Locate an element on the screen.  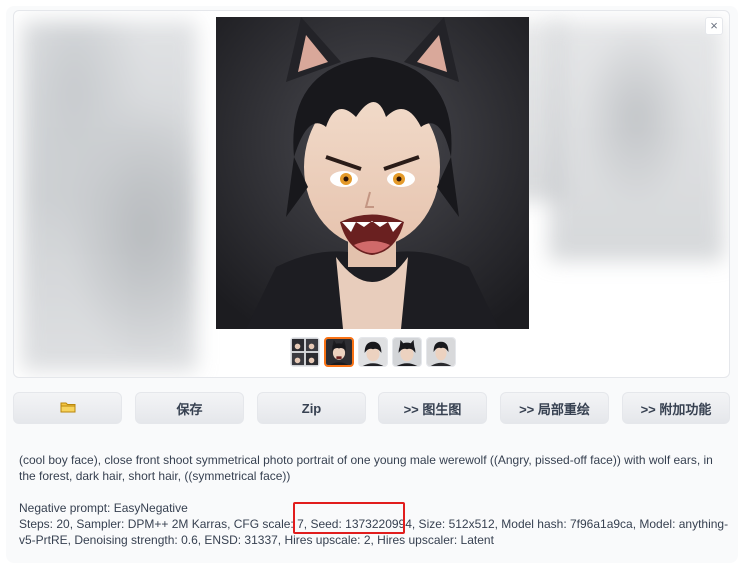
blurred-background-left is located at coordinates (109, 196).